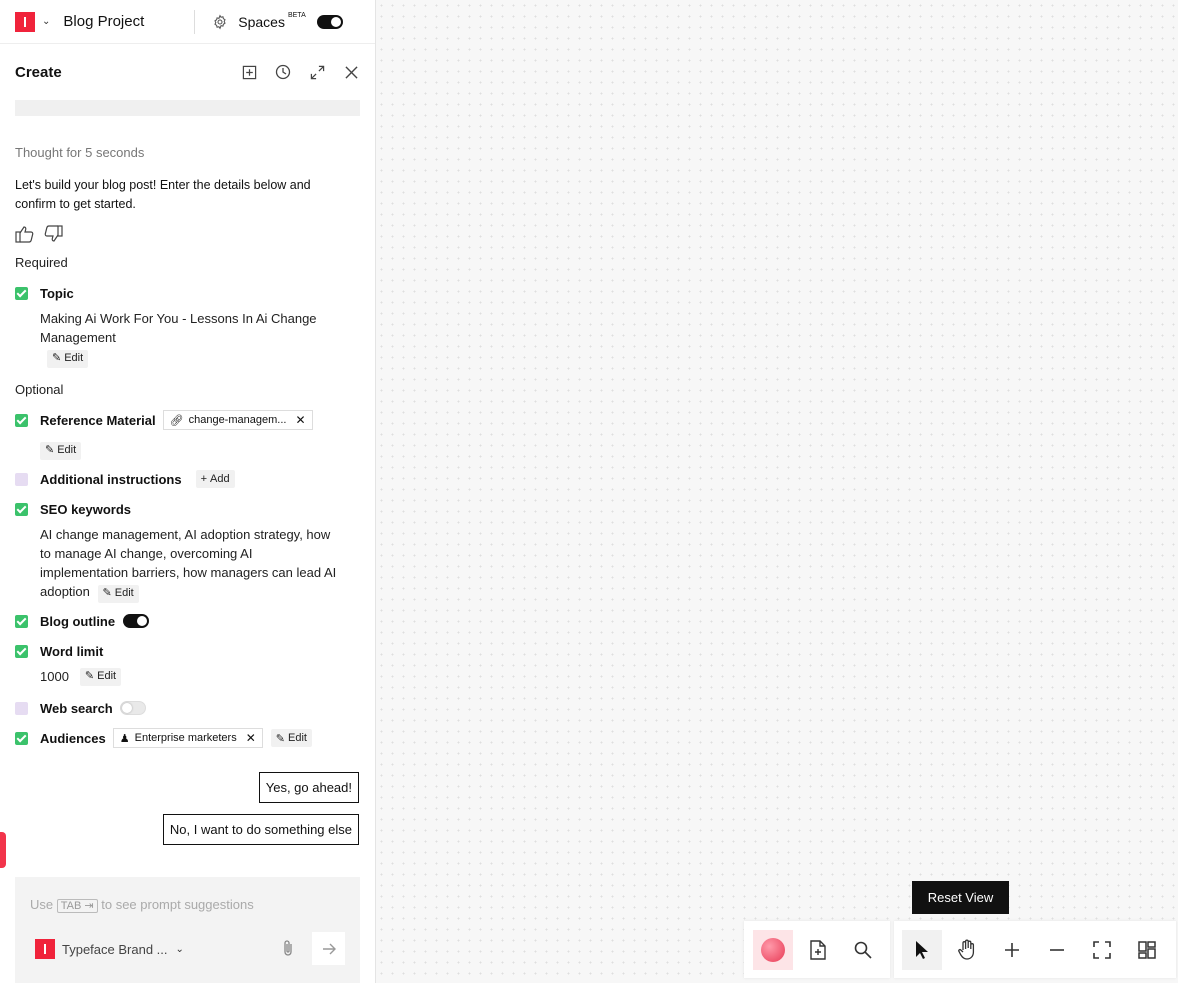 The width and height of the screenshot is (1178, 983). I want to click on feedback-tab, so click(3, 850).